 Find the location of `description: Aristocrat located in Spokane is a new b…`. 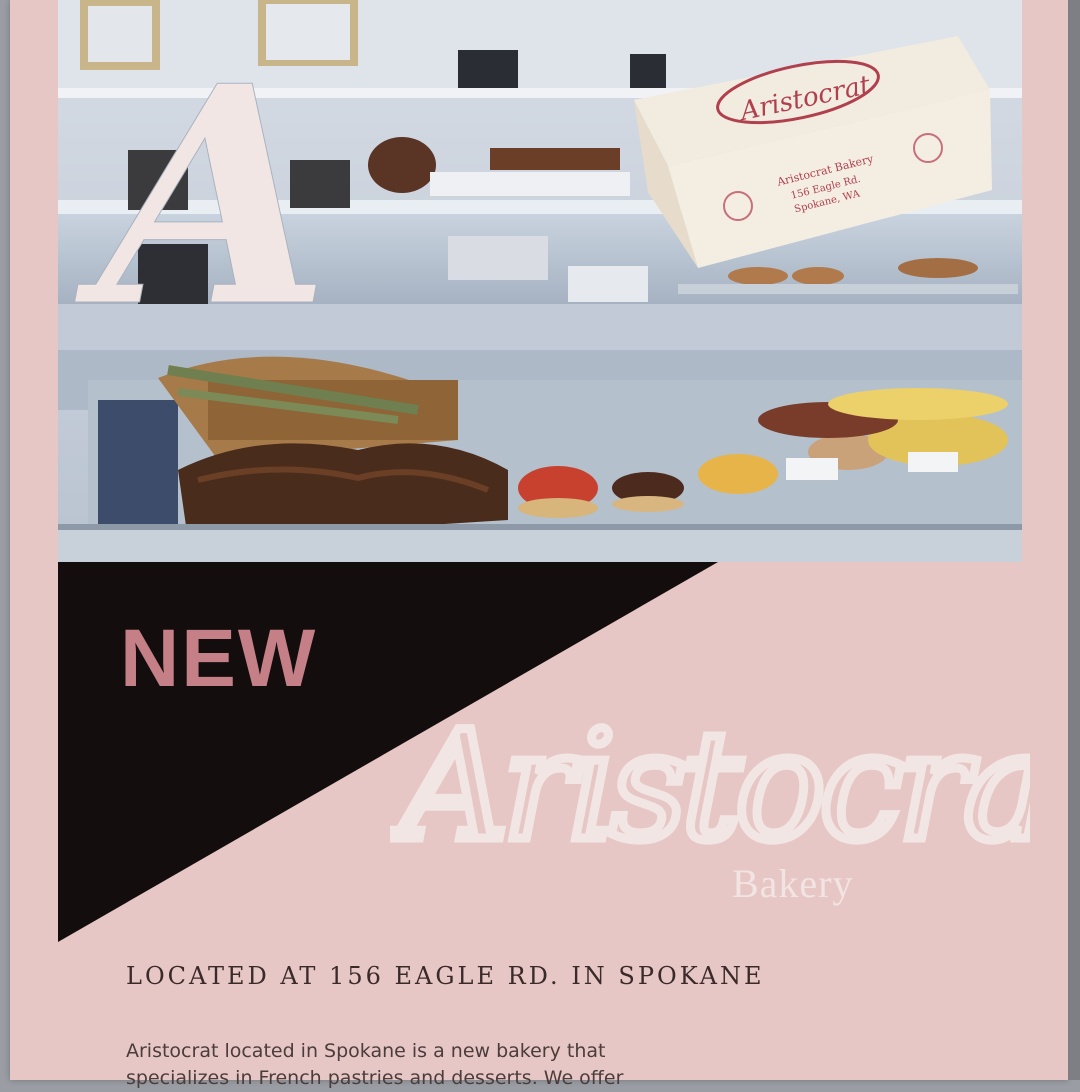

description: Aristocrat located in Spokane is a new b… is located at coordinates (386, 1065).